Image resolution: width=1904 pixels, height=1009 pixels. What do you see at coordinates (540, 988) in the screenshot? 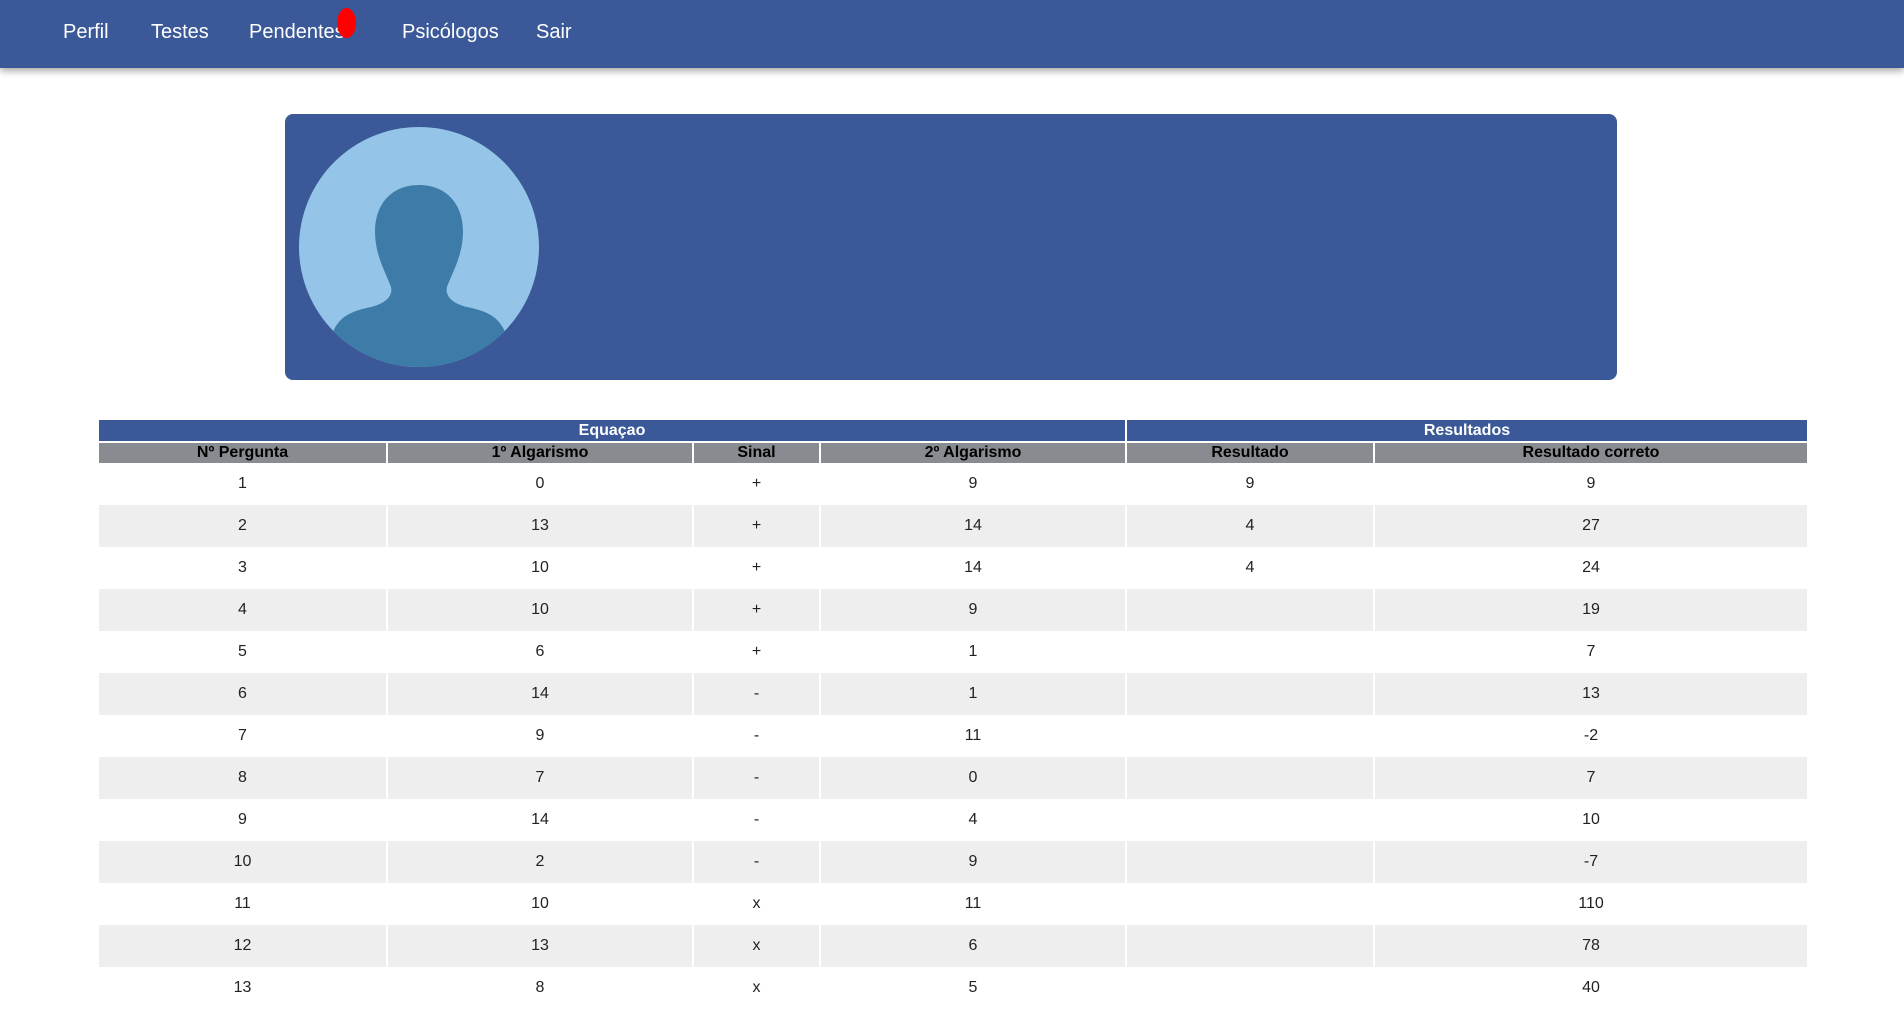
I see `col-algarismo-1-cell: 8` at bounding box center [540, 988].